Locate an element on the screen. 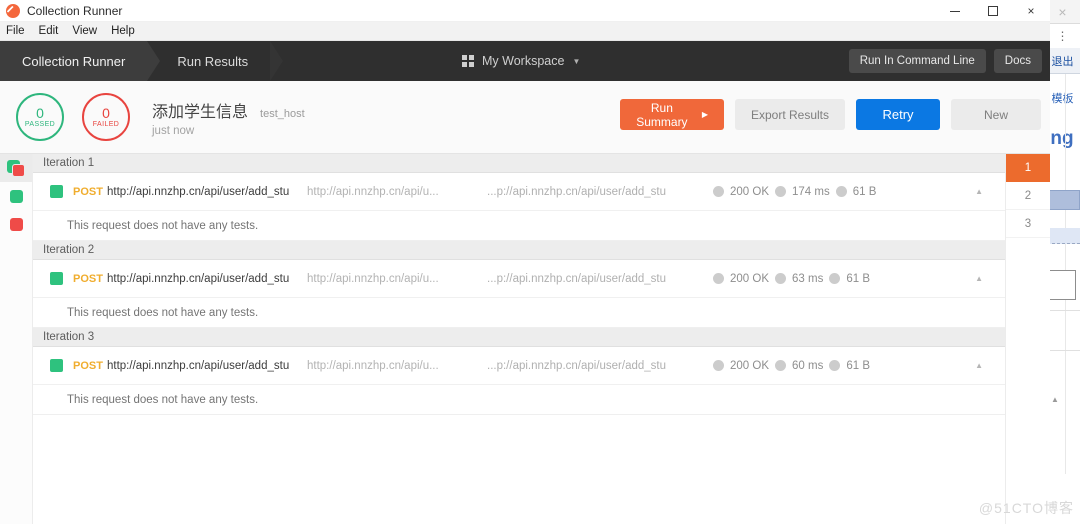  iteration-header: Iteration 2 is located at coordinates (519, 250).